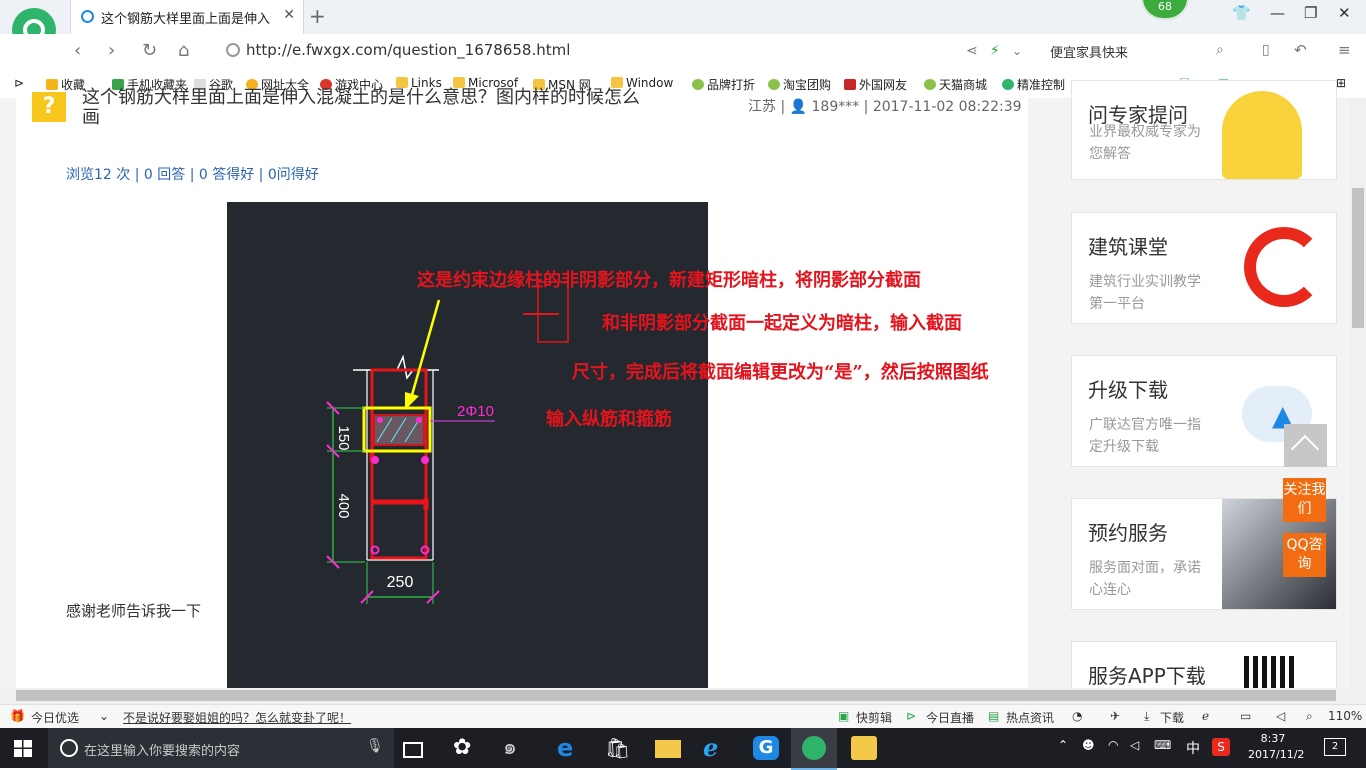  Describe the element at coordinates (1147, 676) in the screenshot. I see `card-title: 服务APP下载` at that location.